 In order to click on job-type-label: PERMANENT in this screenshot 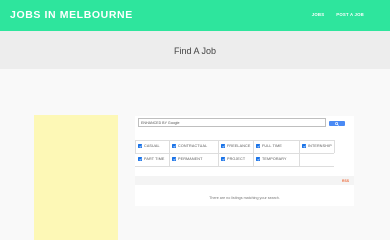, I will do `click(190, 159)`.